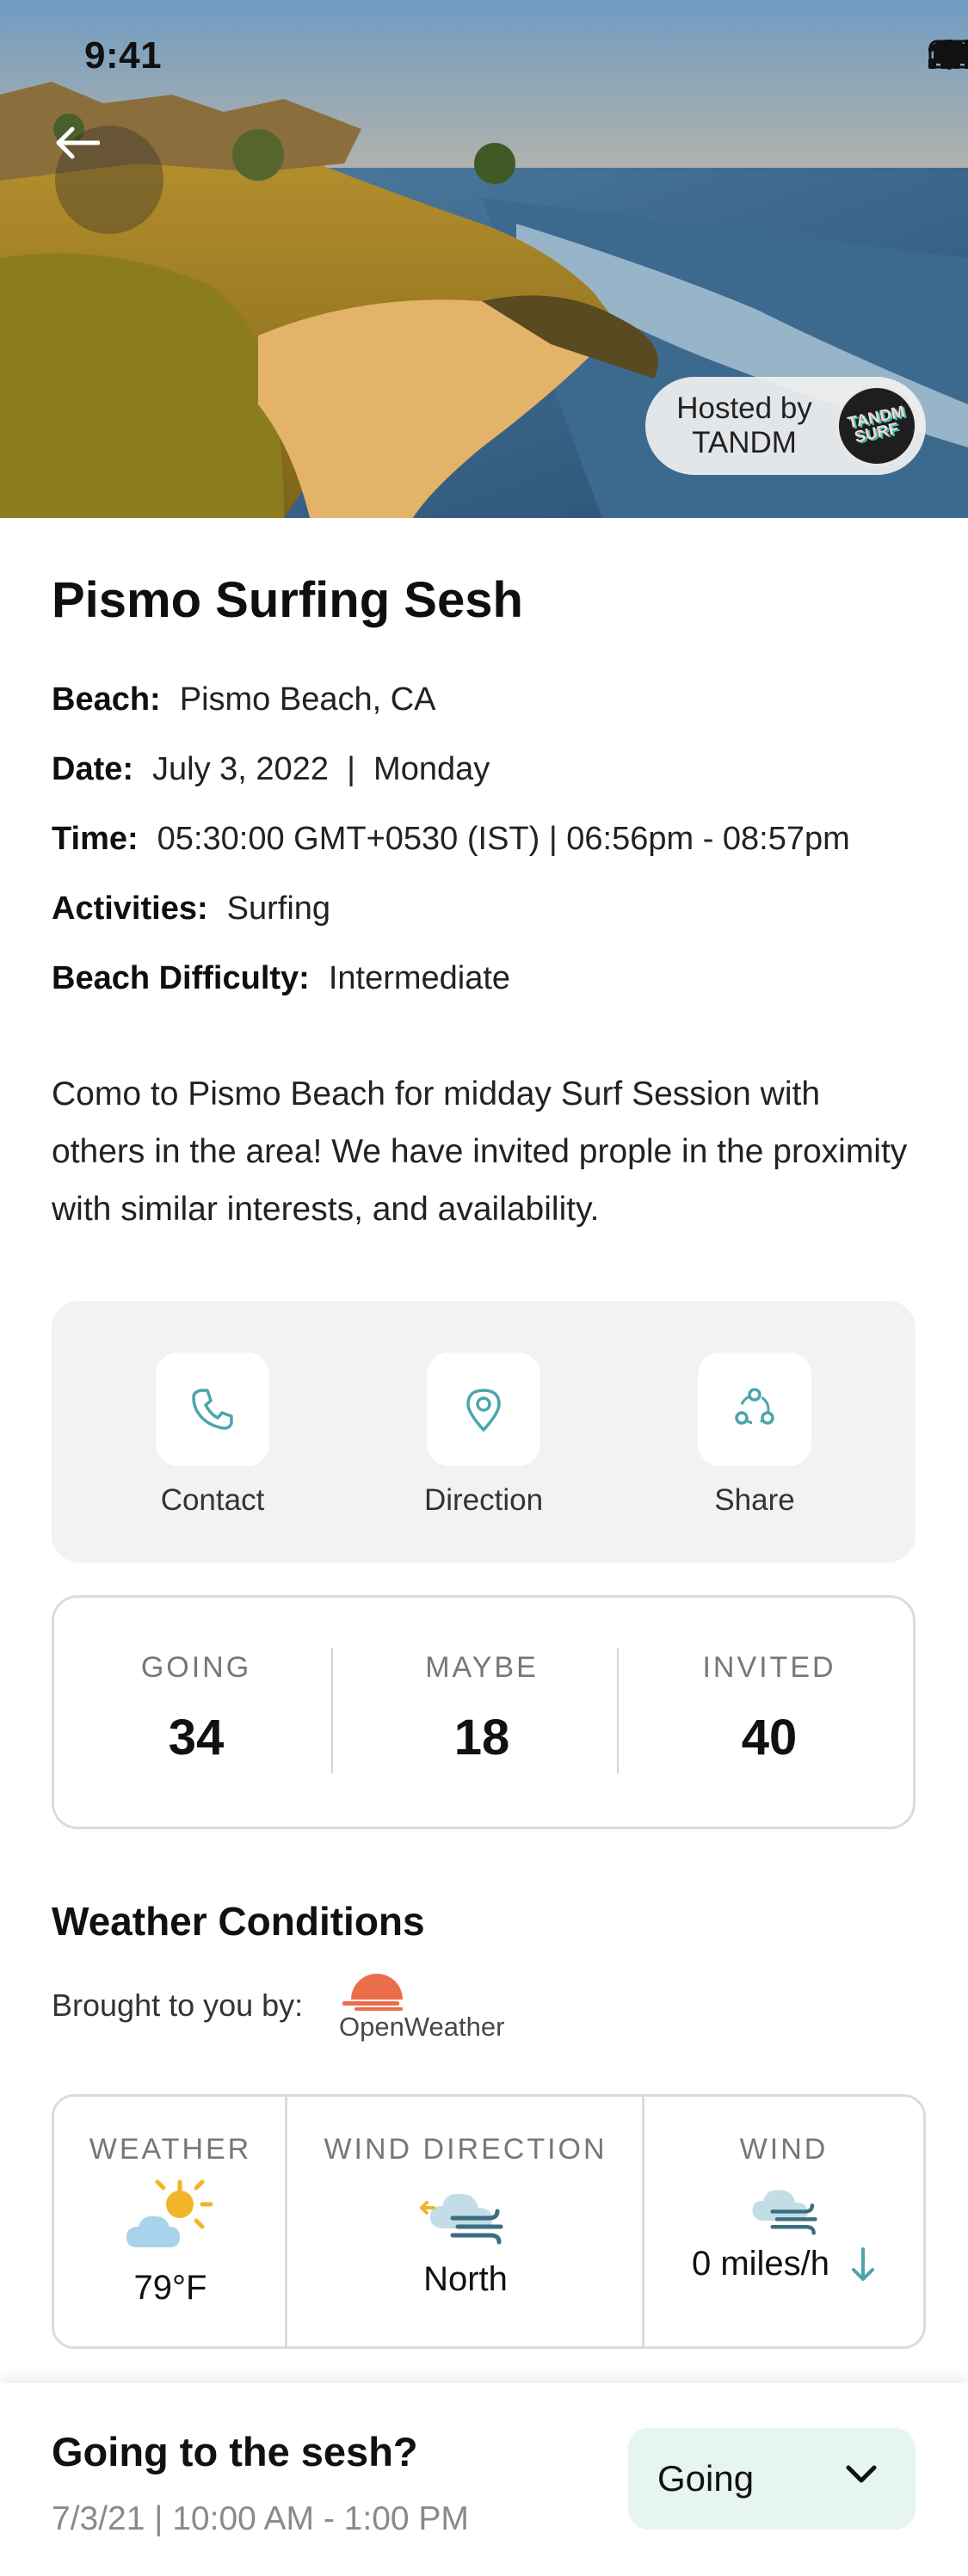  I want to click on stat-invited: INVITED 40, so click(769, 1712).